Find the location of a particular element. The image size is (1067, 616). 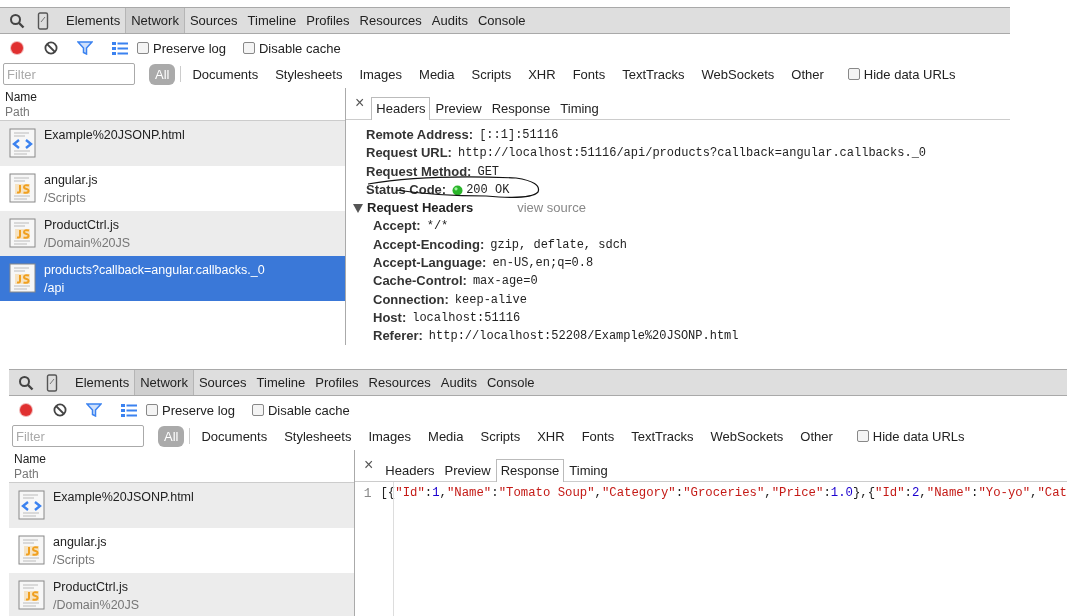

header-name: Accept-Language: is located at coordinates (430, 263).